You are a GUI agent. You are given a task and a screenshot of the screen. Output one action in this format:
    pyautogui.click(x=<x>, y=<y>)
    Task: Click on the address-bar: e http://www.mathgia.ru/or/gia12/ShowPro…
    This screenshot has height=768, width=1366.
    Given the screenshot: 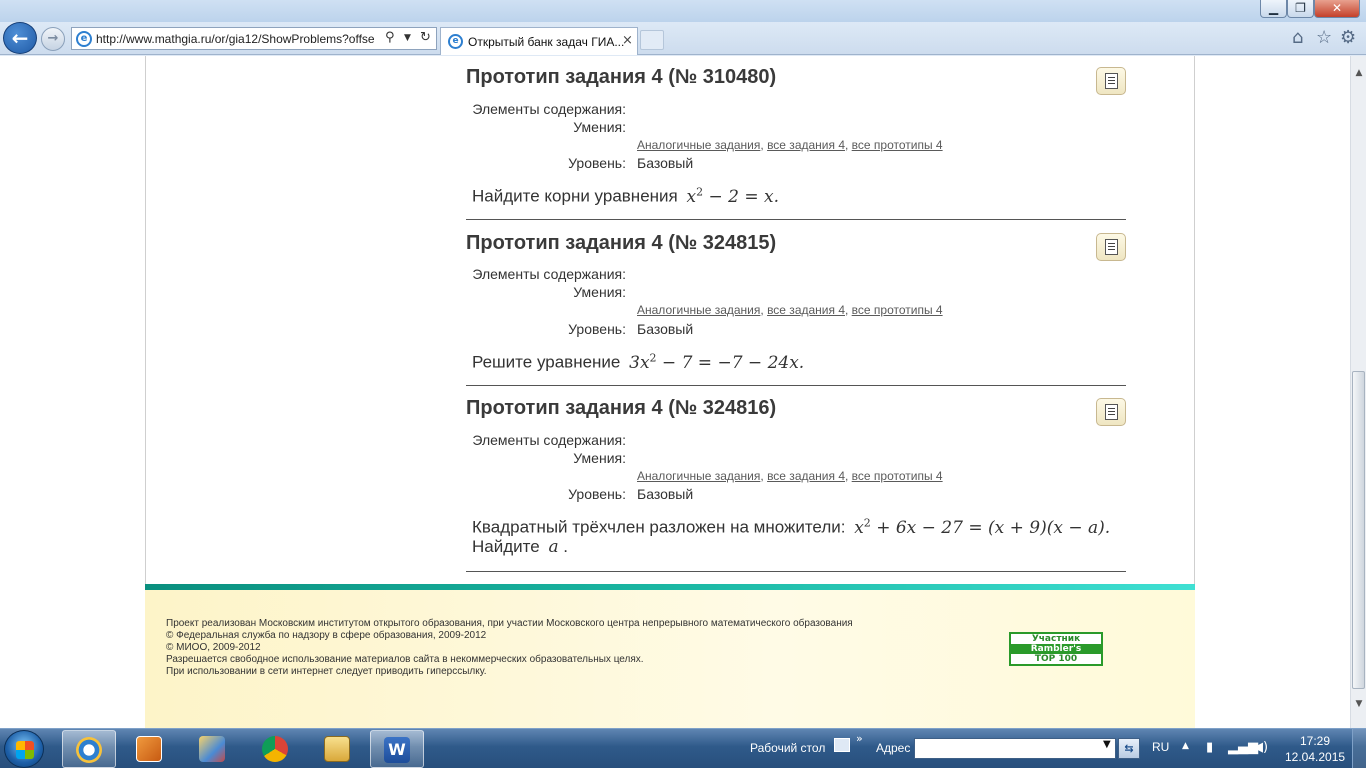 What is the action you would take?
    pyautogui.click(x=254, y=38)
    